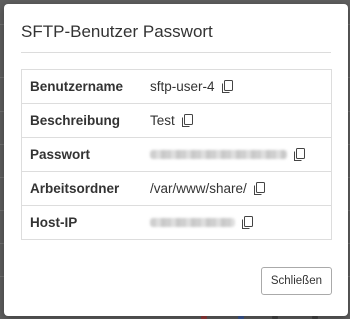  What do you see at coordinates (240, 120) in the screenshot?
I see `row-value-cell: Test` at bounding box center [240, 120].